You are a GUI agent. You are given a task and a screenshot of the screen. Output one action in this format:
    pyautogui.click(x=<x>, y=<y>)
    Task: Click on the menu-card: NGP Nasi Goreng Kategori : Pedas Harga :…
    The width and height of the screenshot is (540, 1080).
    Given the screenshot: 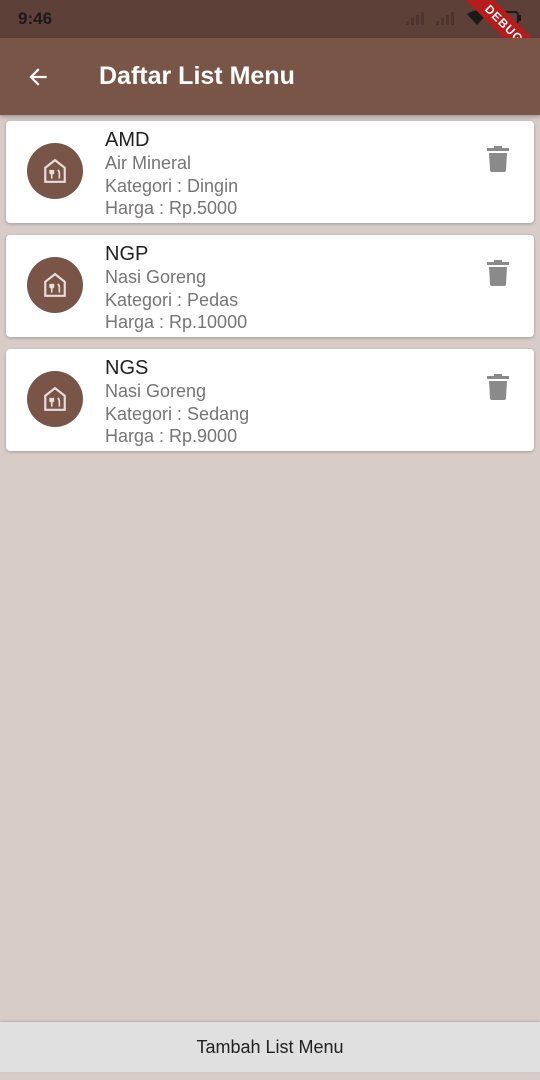 What is the action you would take?
    pyautogui.click(x=270, y=286)
    